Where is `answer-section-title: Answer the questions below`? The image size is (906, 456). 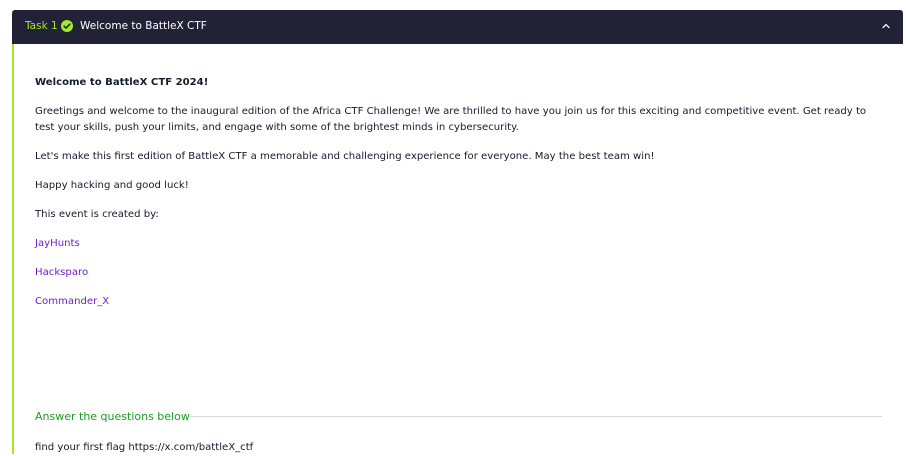
answer-section-title: Answer the questions below is located at coordinates (112, 416).